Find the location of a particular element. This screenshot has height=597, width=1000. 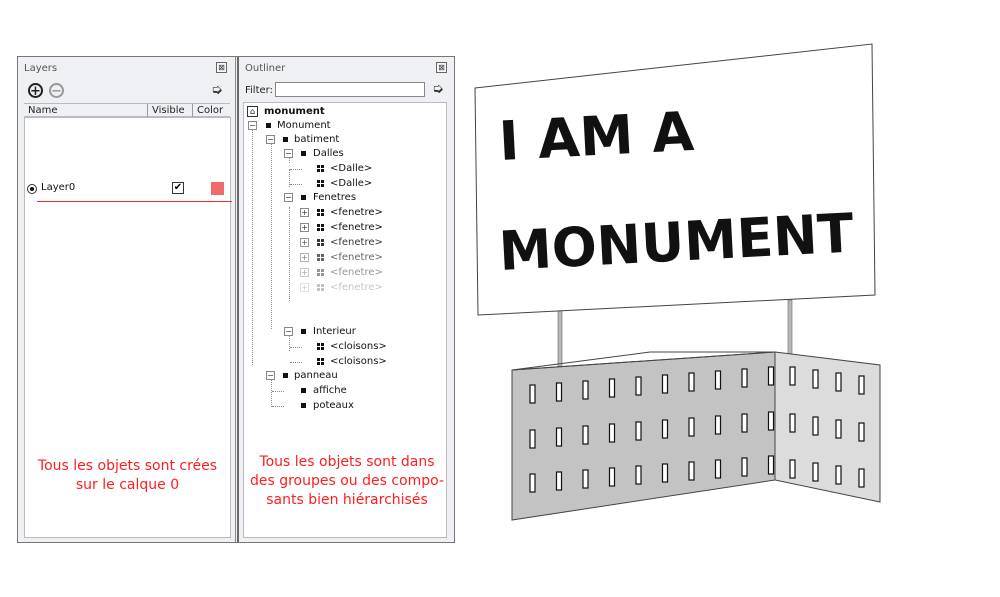

sign-post-right is located at coordinates (790, 330).